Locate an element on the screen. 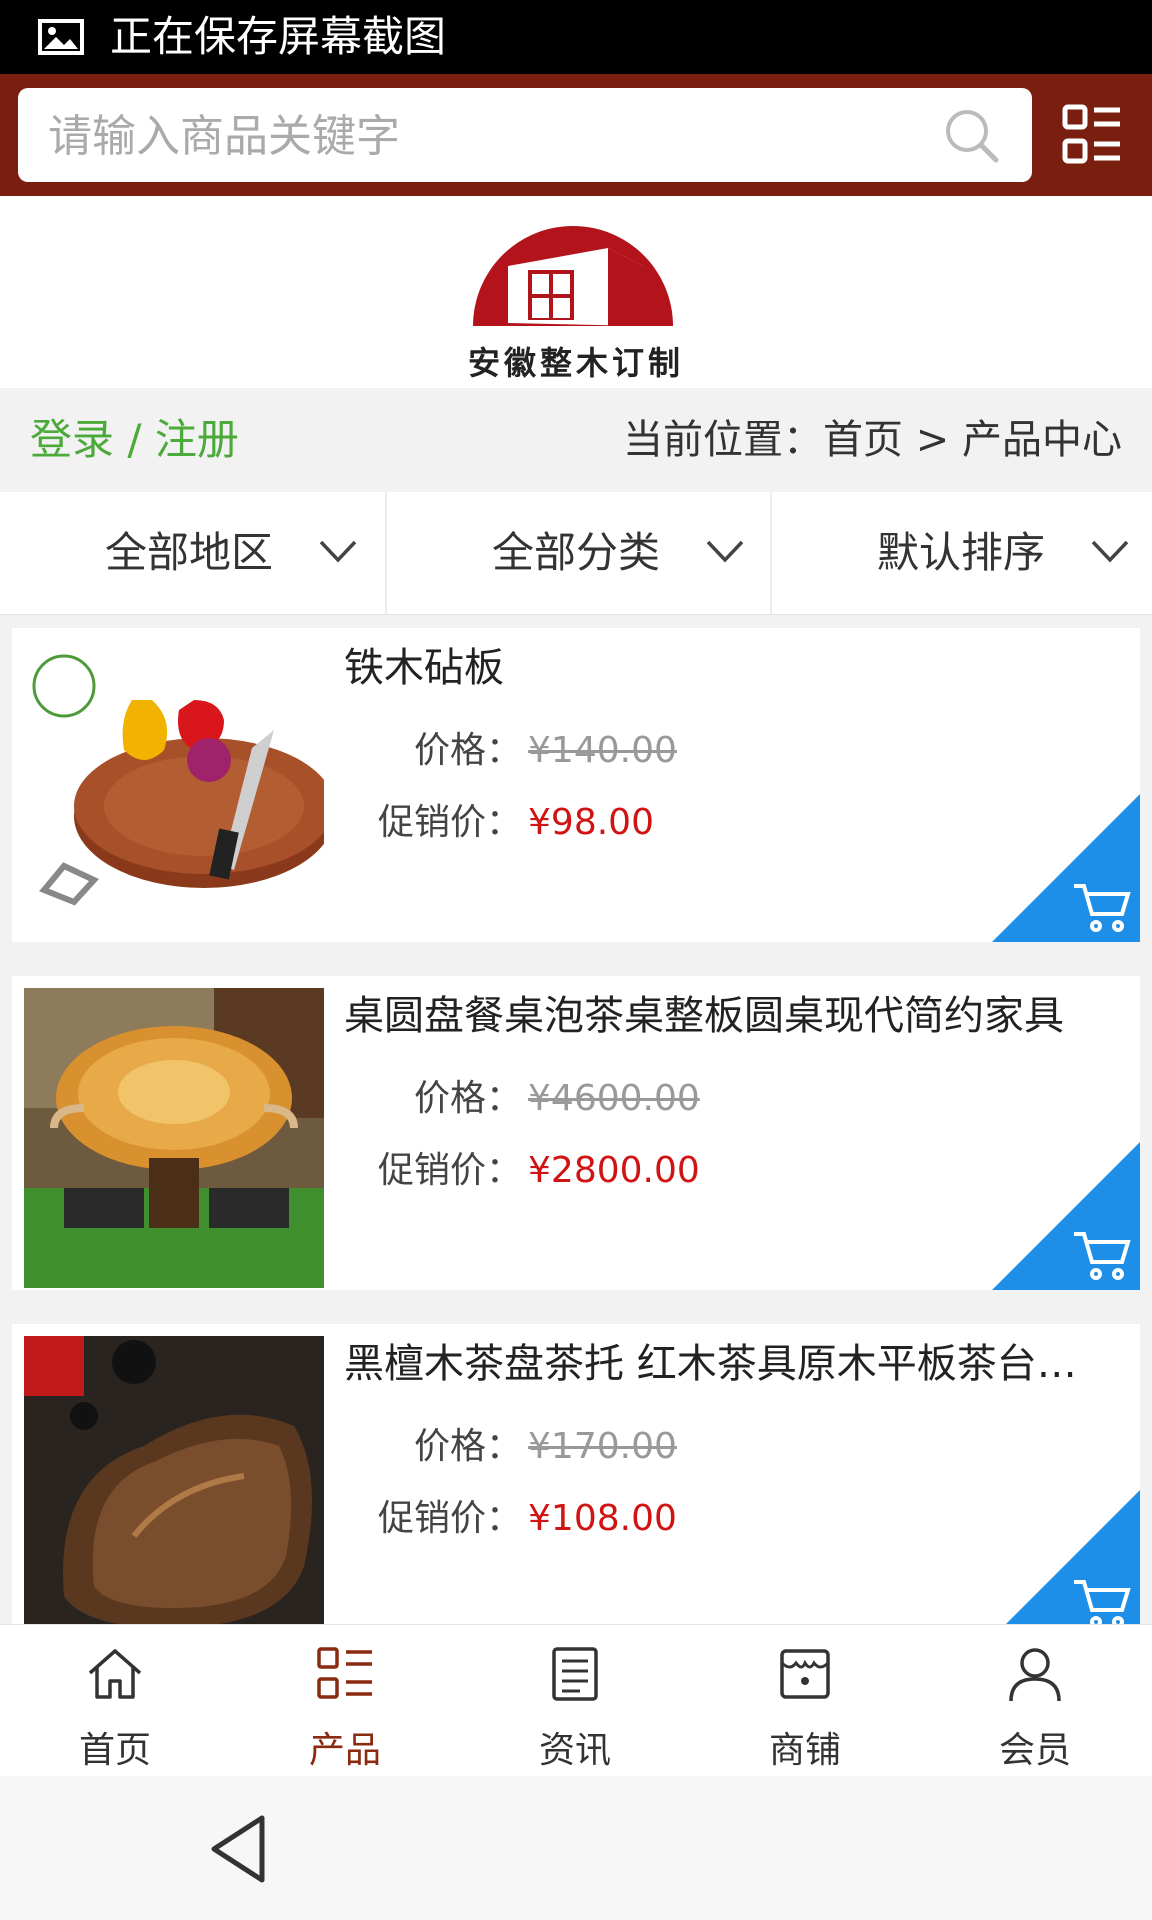  filter-category-label: 全部分类 is located at coordinates (575, 552).